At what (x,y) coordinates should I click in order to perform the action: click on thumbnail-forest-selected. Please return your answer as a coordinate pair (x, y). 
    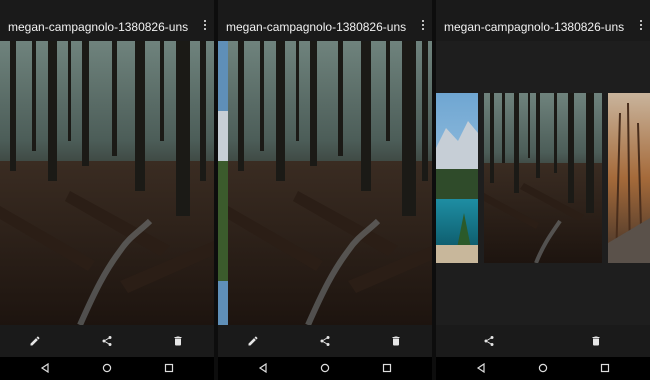
    Looking at the image, I should click on (543, 178).